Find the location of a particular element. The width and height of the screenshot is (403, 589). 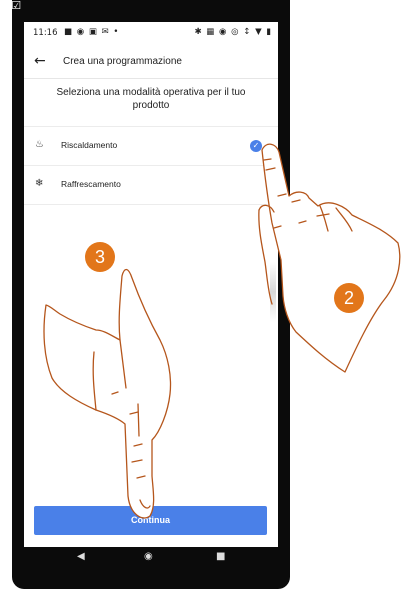

status-bar: 11:16 ■ ◉ ▣ ✉ • ✱ ▦ ◉ ◎ ↕ ▼ ▮ is located at coordinates (151, 33).